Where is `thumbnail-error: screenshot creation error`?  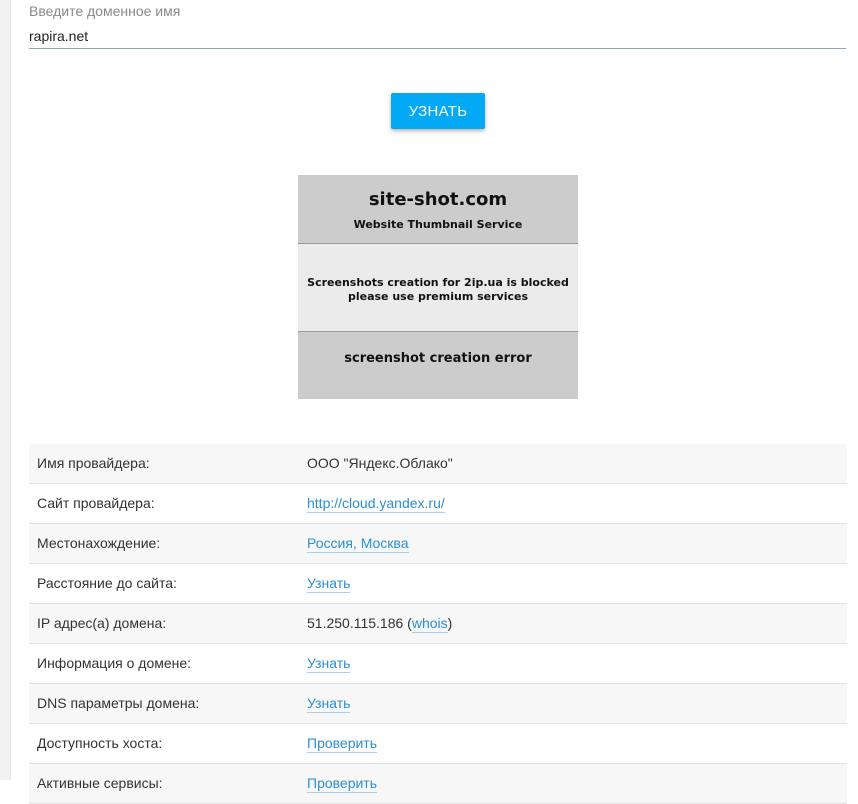 thumbnail-error: screenshot creation error is located at coordinates (438, 358).